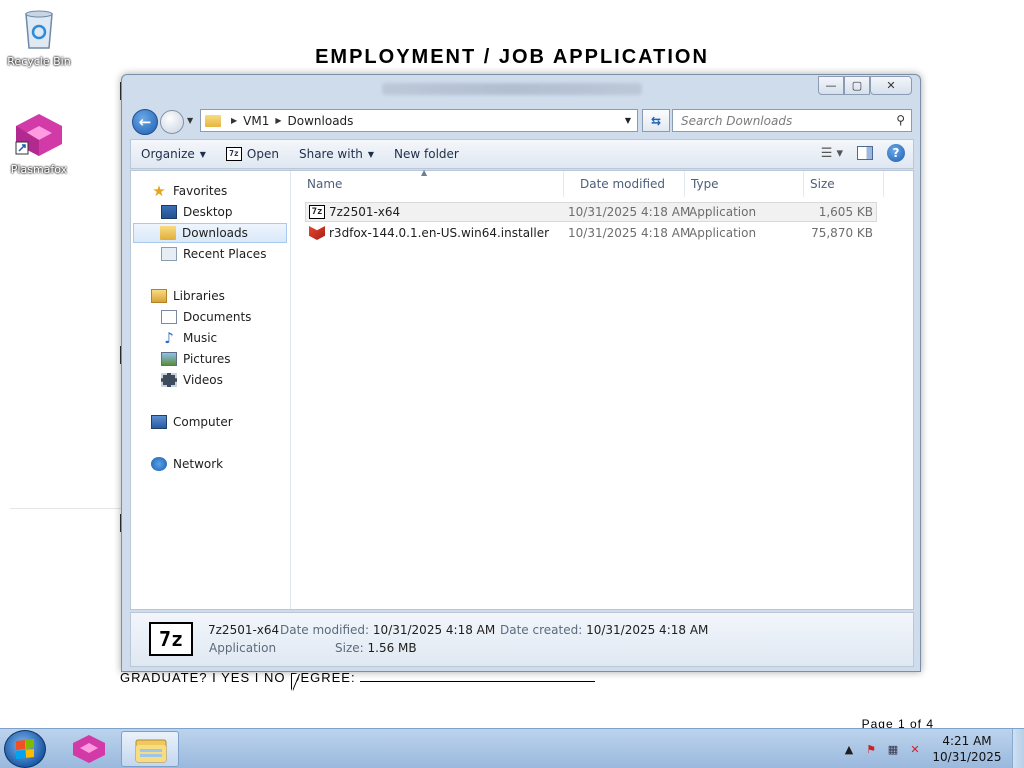 The height and width of the screenshot is (768, 1024). Describe the element at coordinates (190, 120) in the screenshot. I see `history-dropdown-icon: ▼` at that location.